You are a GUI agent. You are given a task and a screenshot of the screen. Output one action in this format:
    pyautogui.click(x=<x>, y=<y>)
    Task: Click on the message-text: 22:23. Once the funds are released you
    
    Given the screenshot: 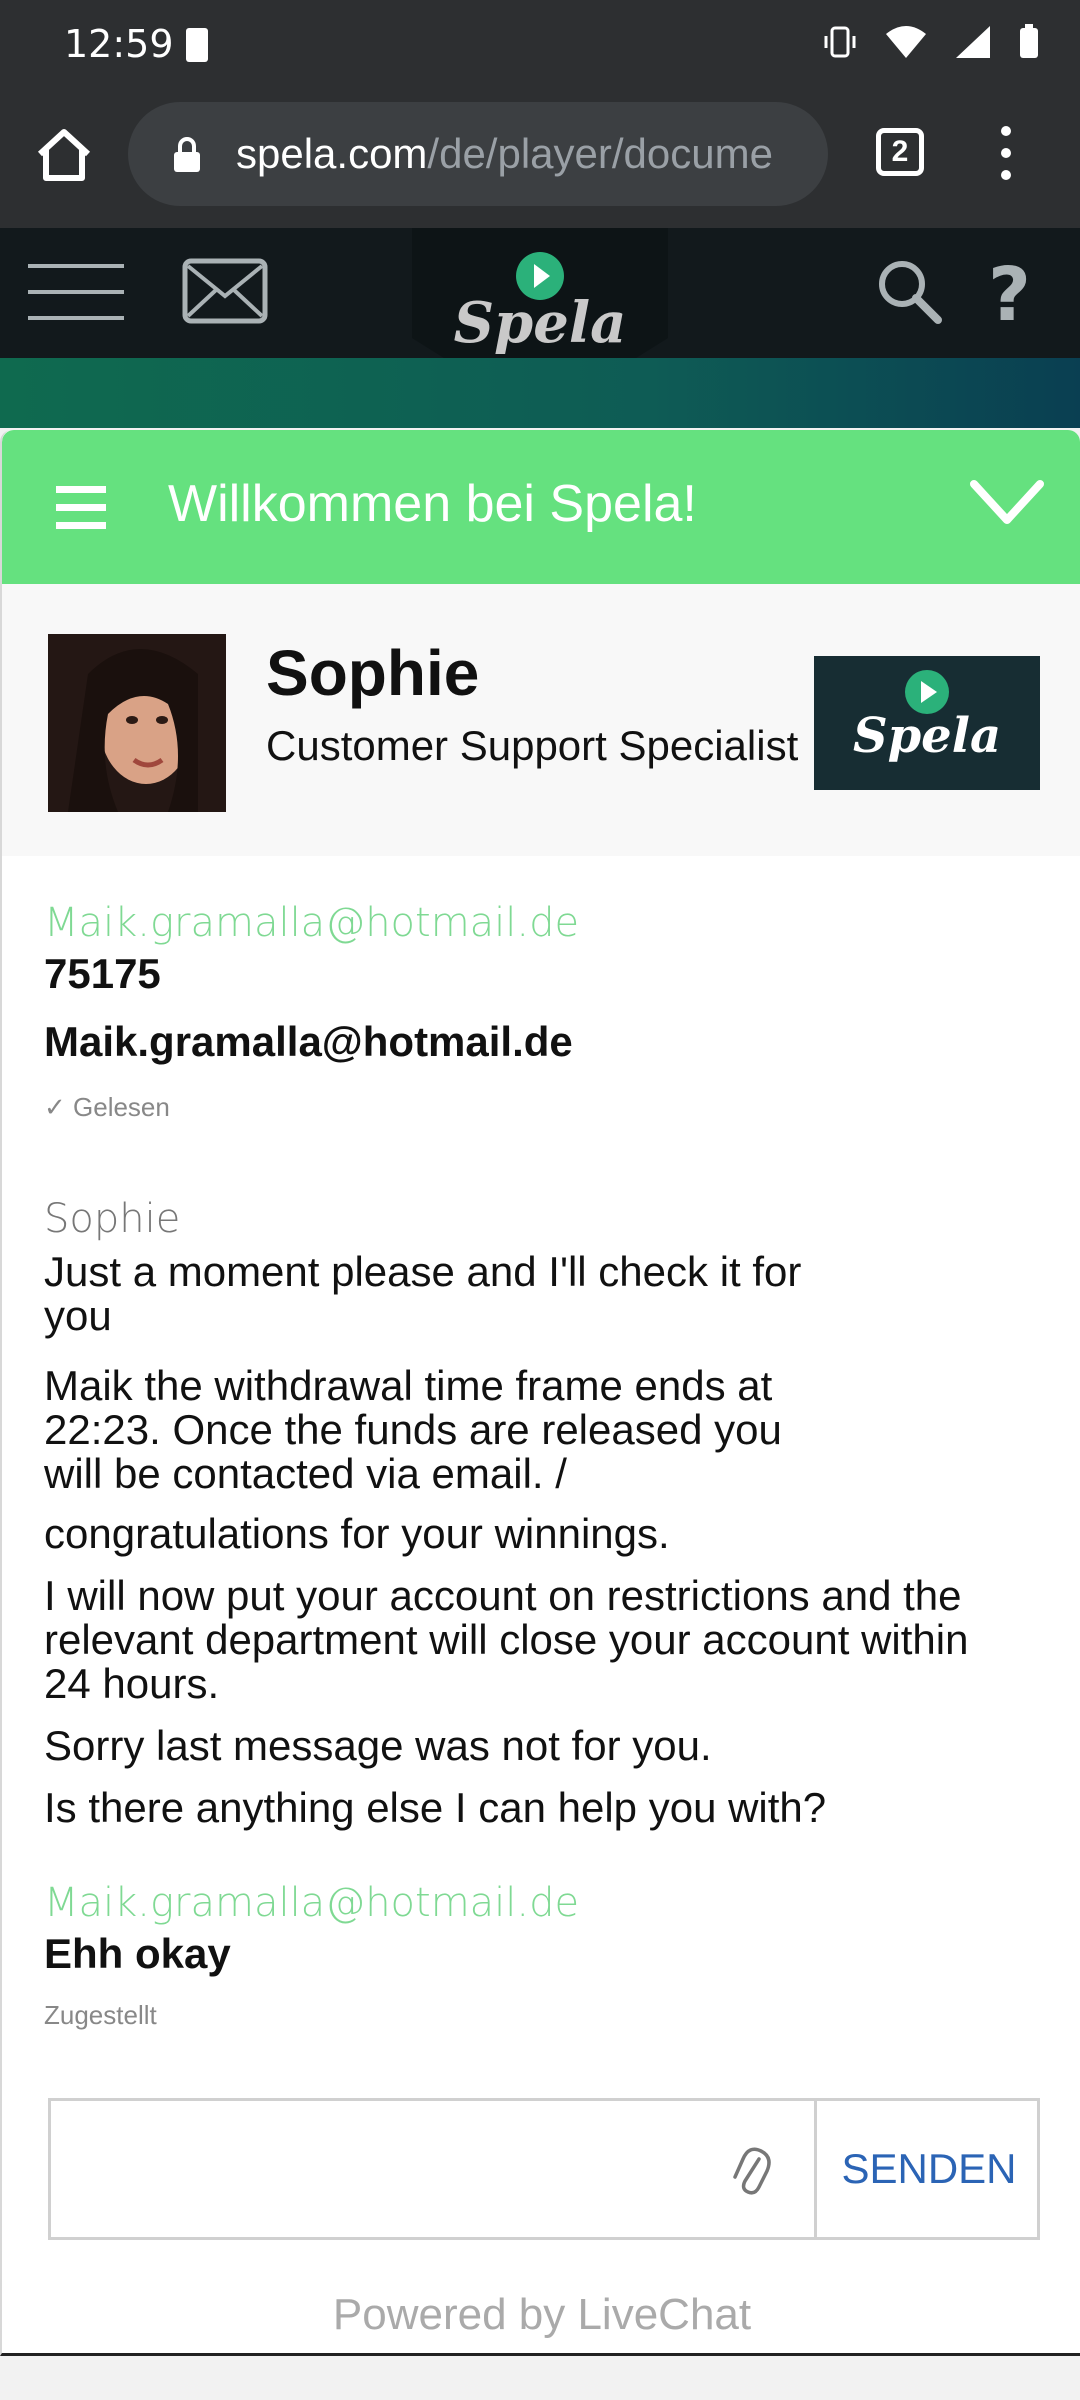 What is the action you would take?
    pyautogui.click(x=413, y=1429)
    